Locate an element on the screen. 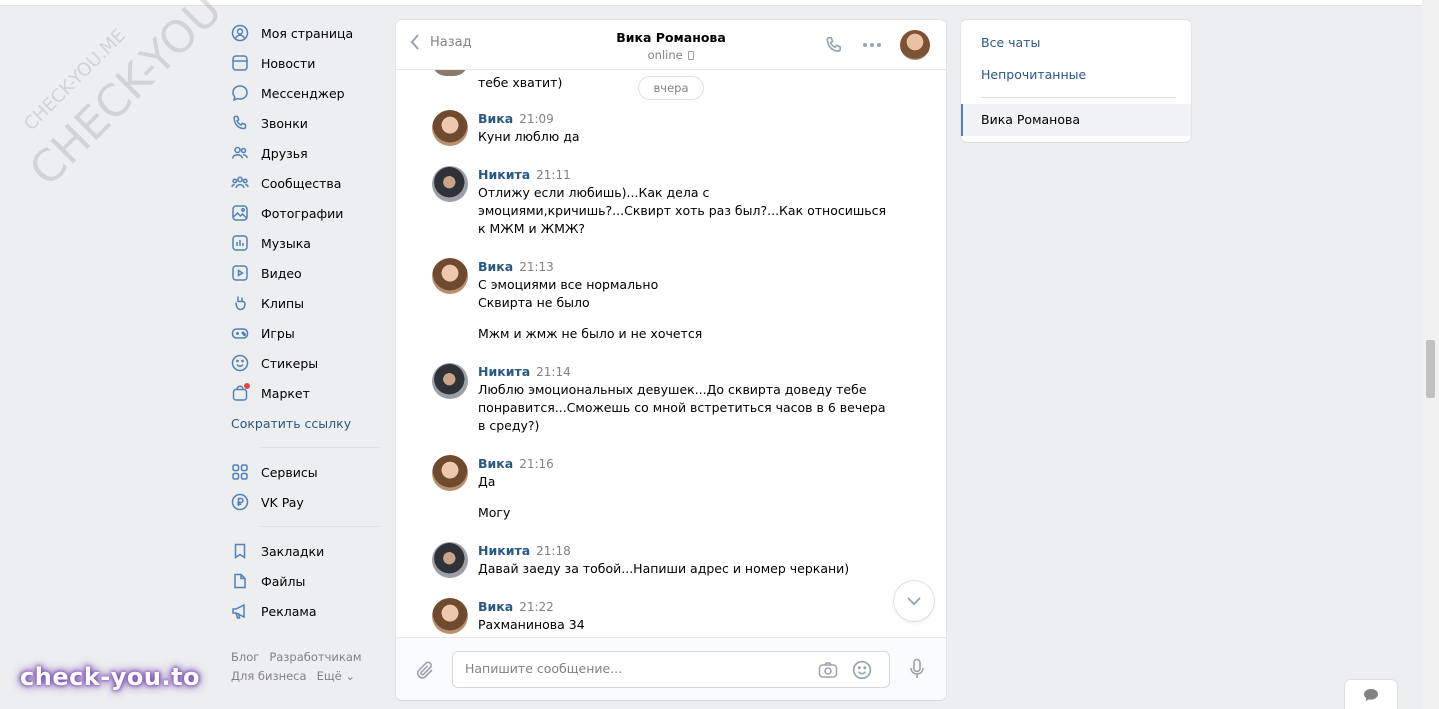  camera-icon is located at coordinates (828, 670).